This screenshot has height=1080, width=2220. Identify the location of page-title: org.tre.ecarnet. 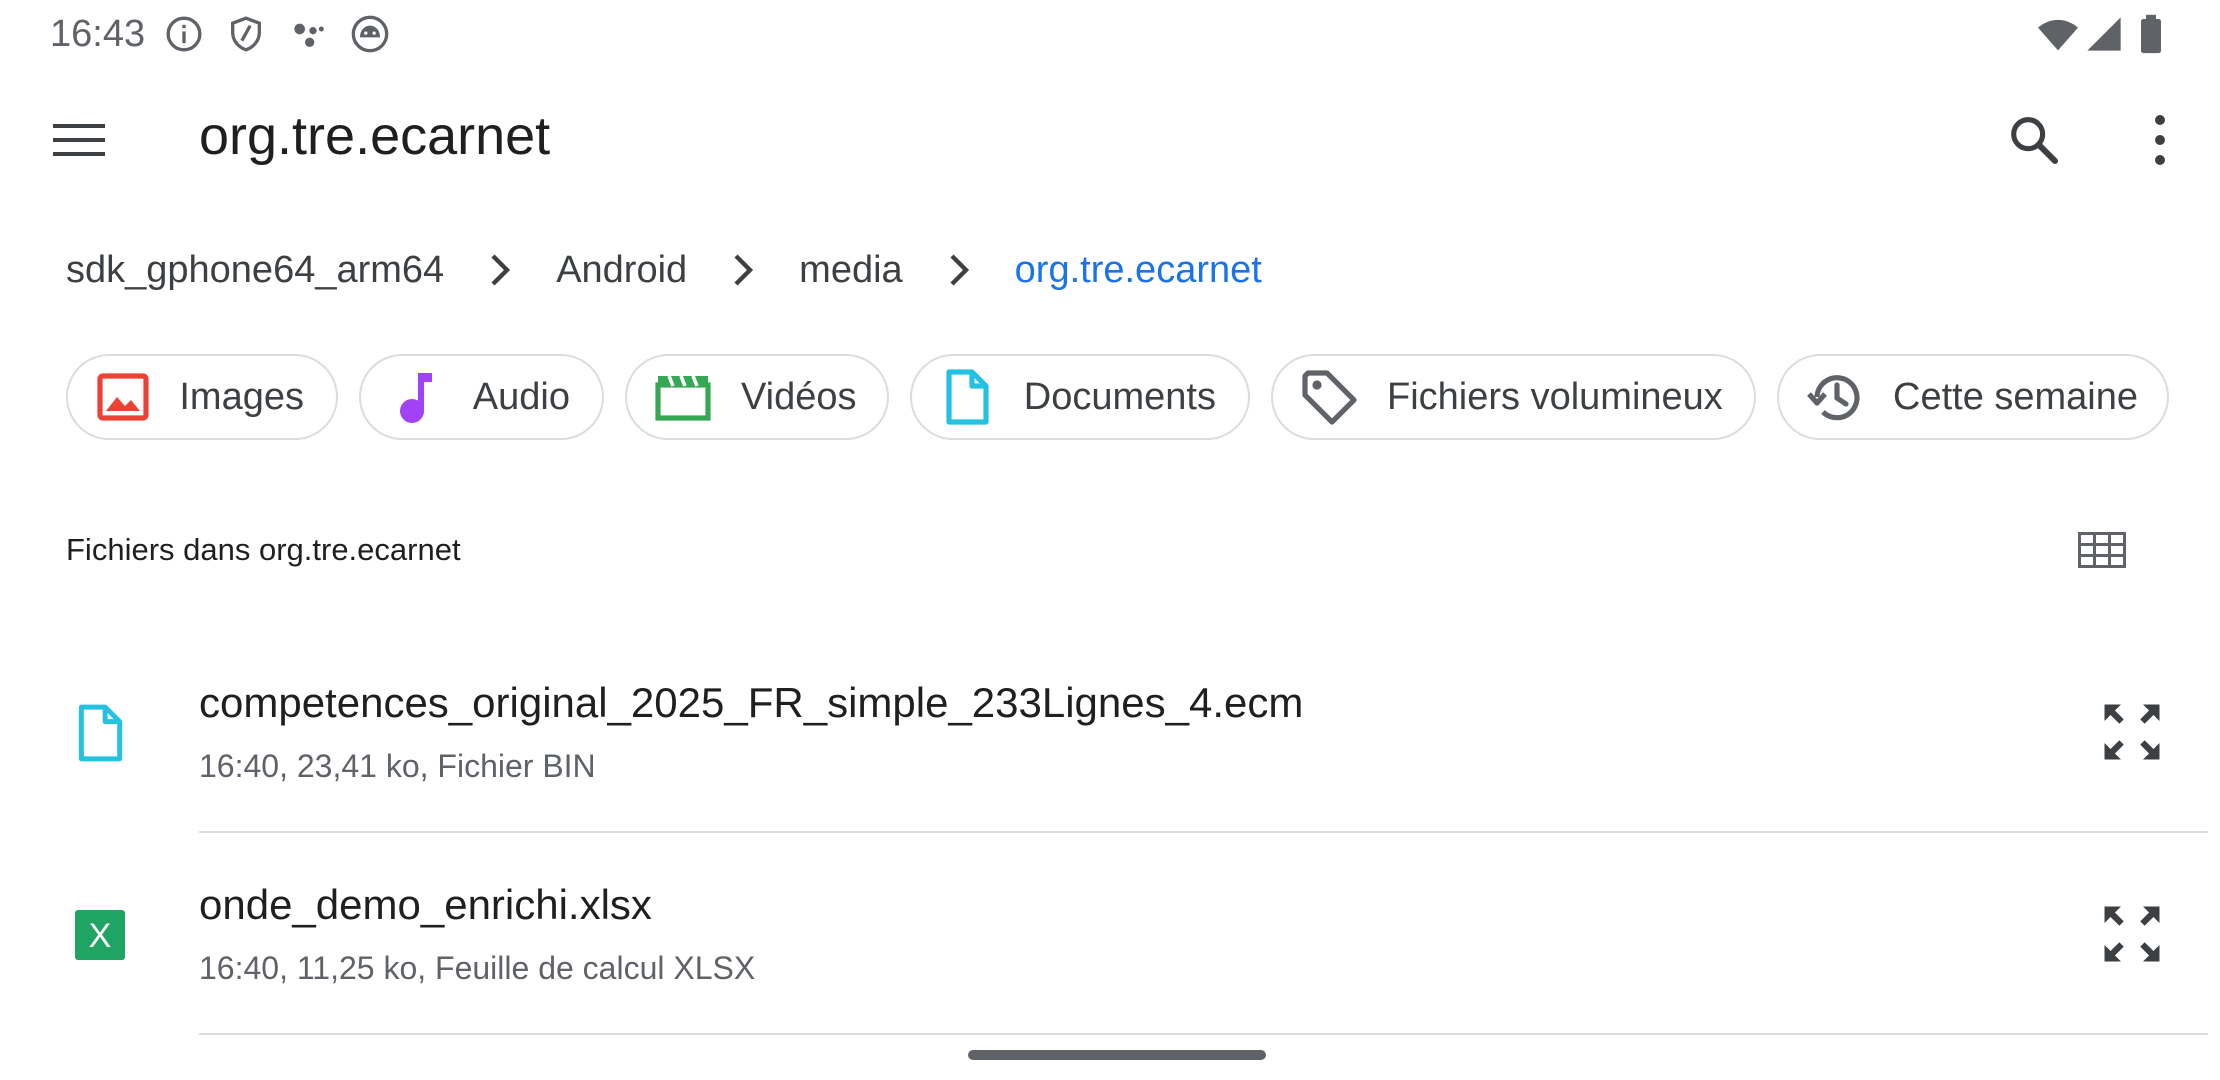
(375, 136).